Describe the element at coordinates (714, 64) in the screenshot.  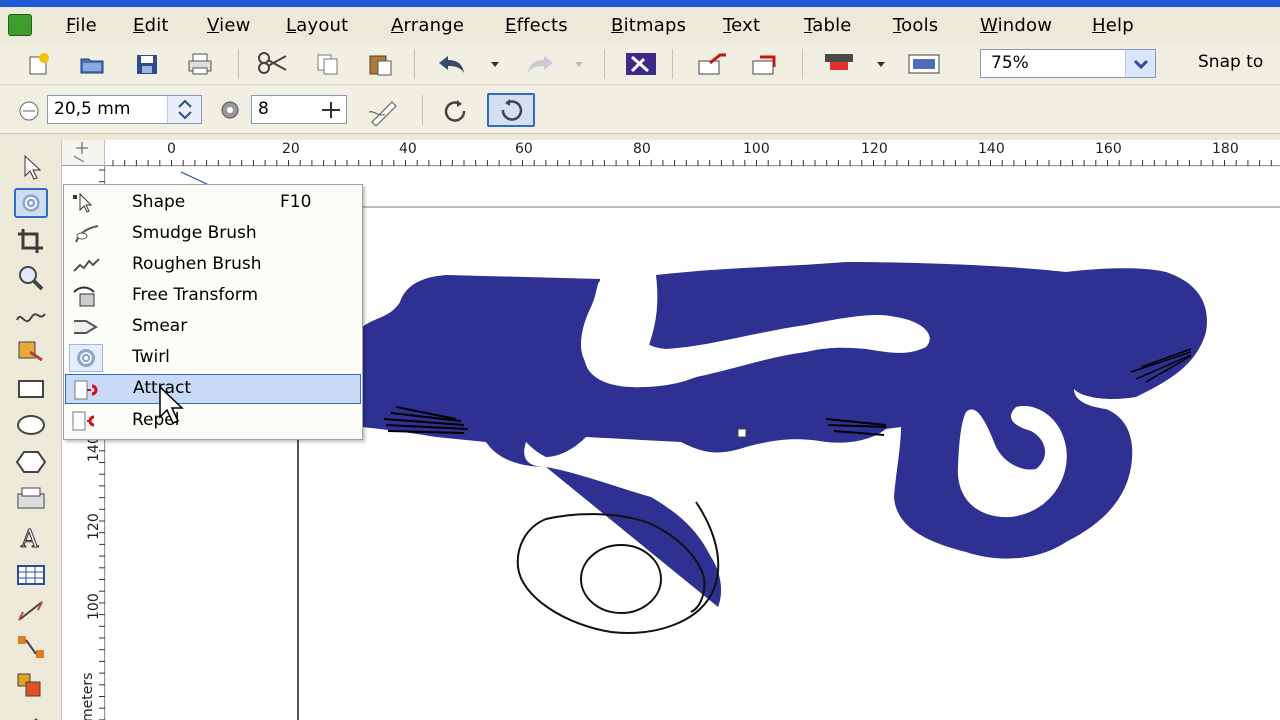
I see `export-icon` at that location.